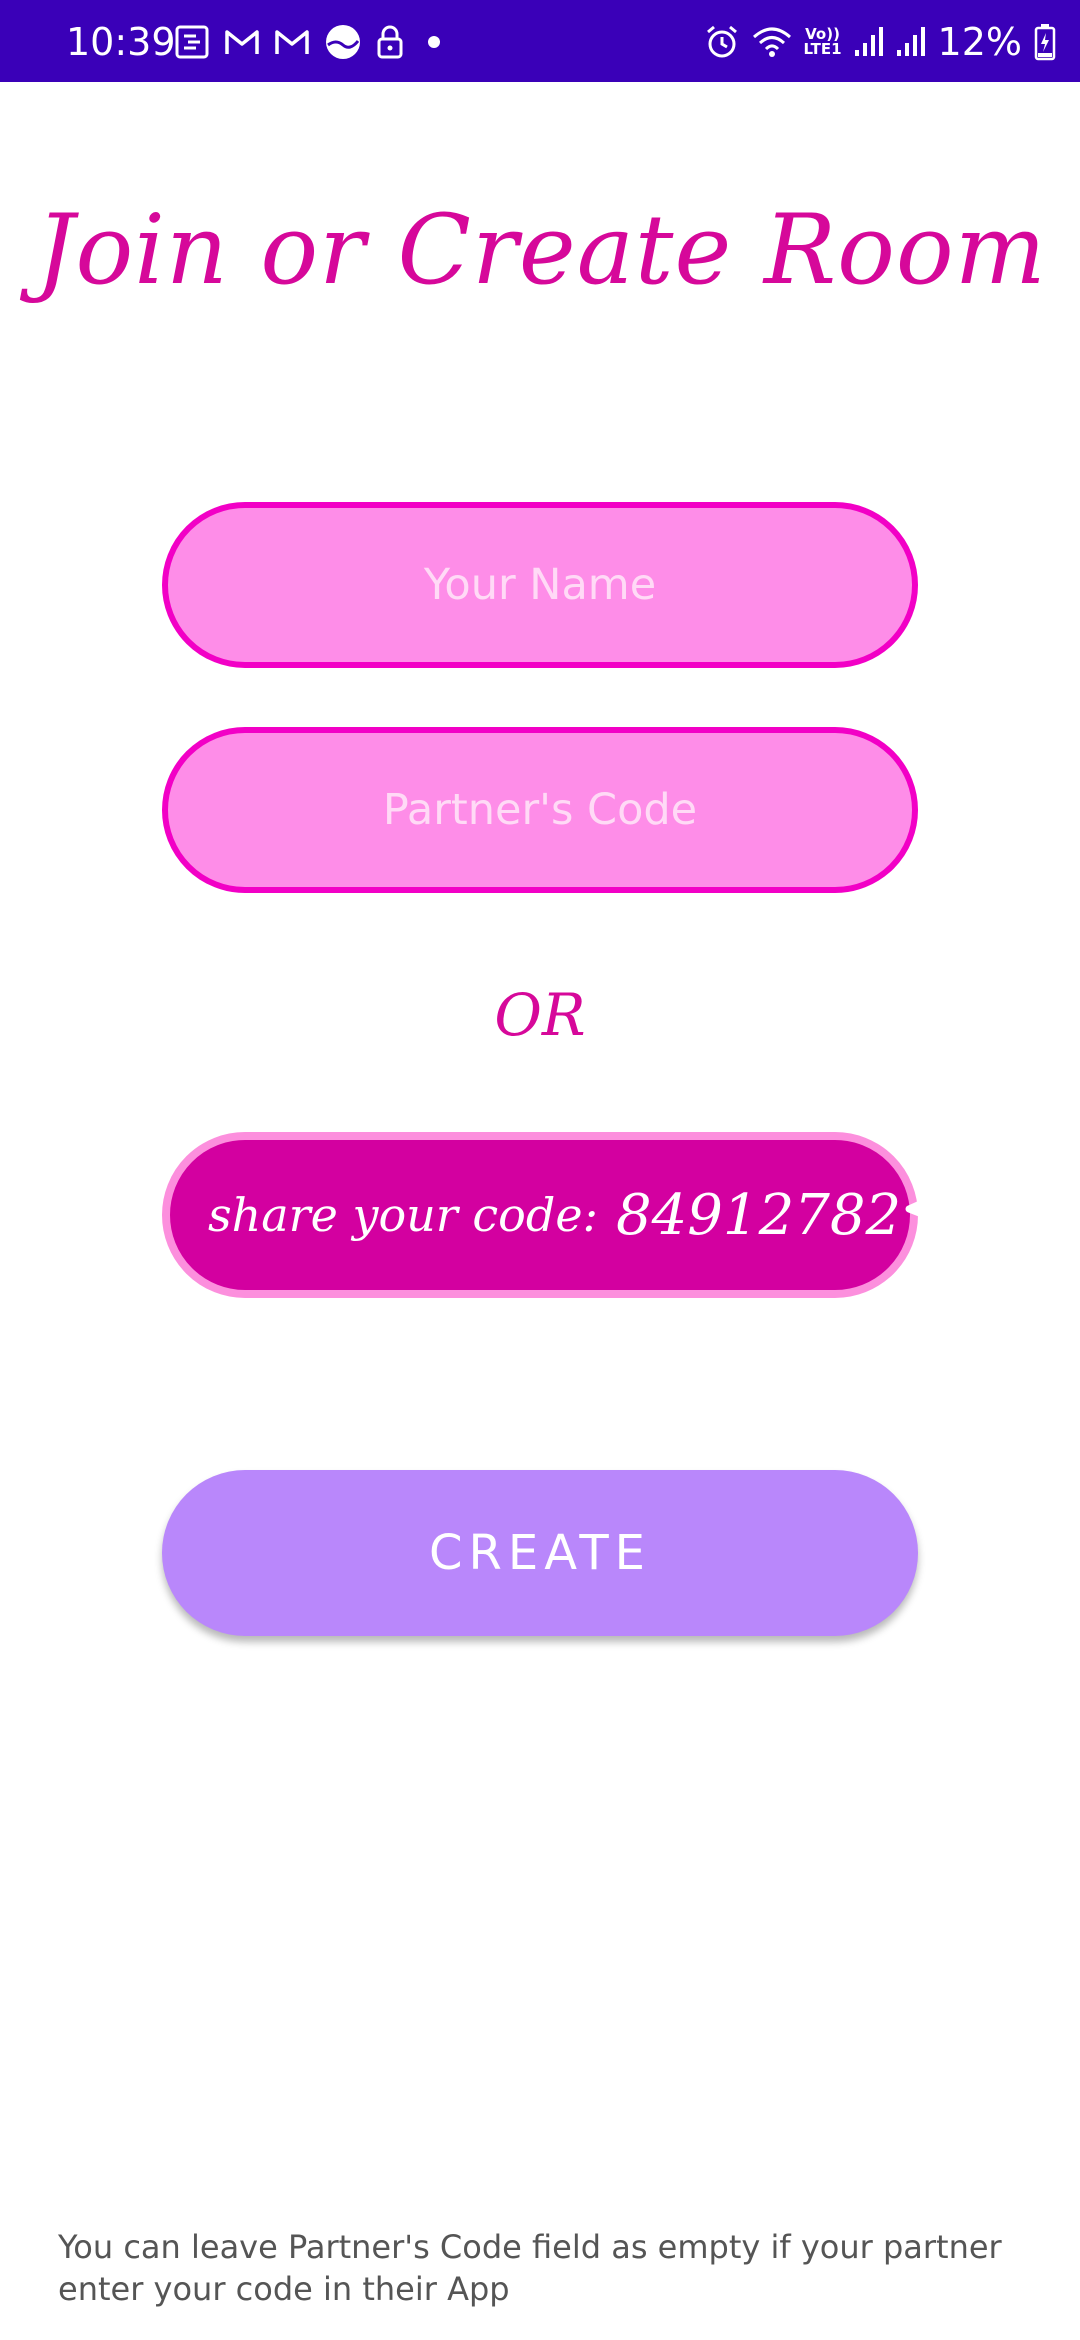 The width and height of the screenshot is (1080, 2340). I want to click on lock-icon, so click(390, 42).